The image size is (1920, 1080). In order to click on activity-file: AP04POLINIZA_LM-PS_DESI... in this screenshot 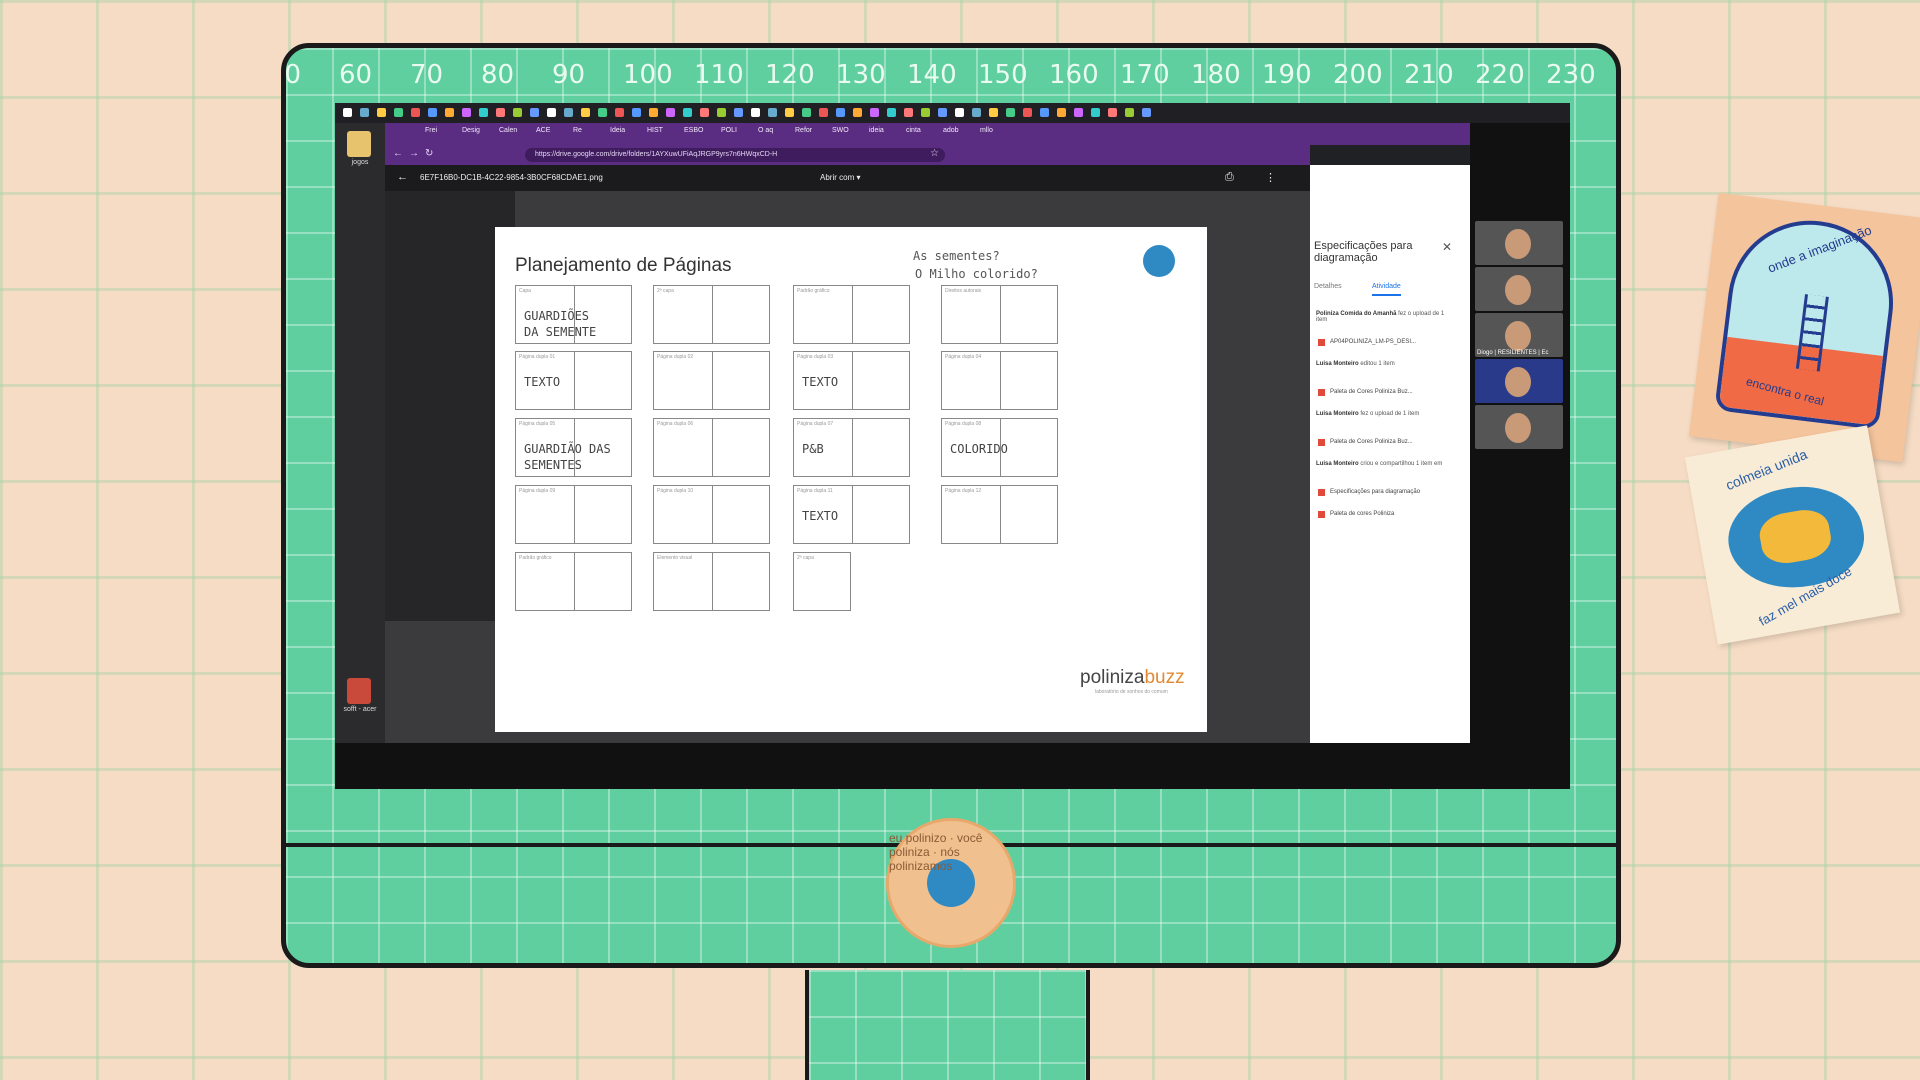, I will do `click(1390, 342)`.